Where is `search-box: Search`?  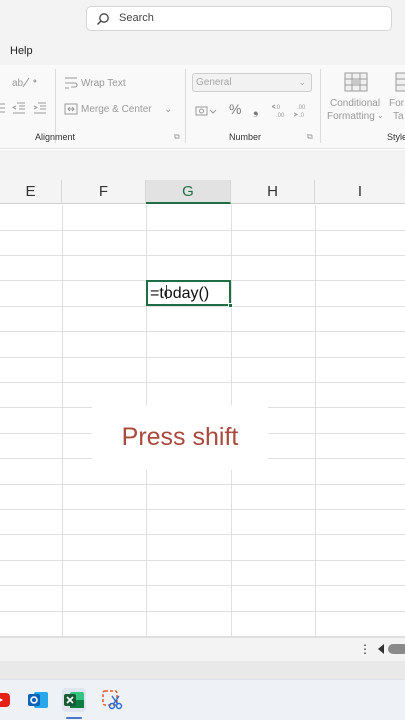 search-box: Search is located at coordinates (239, 18).